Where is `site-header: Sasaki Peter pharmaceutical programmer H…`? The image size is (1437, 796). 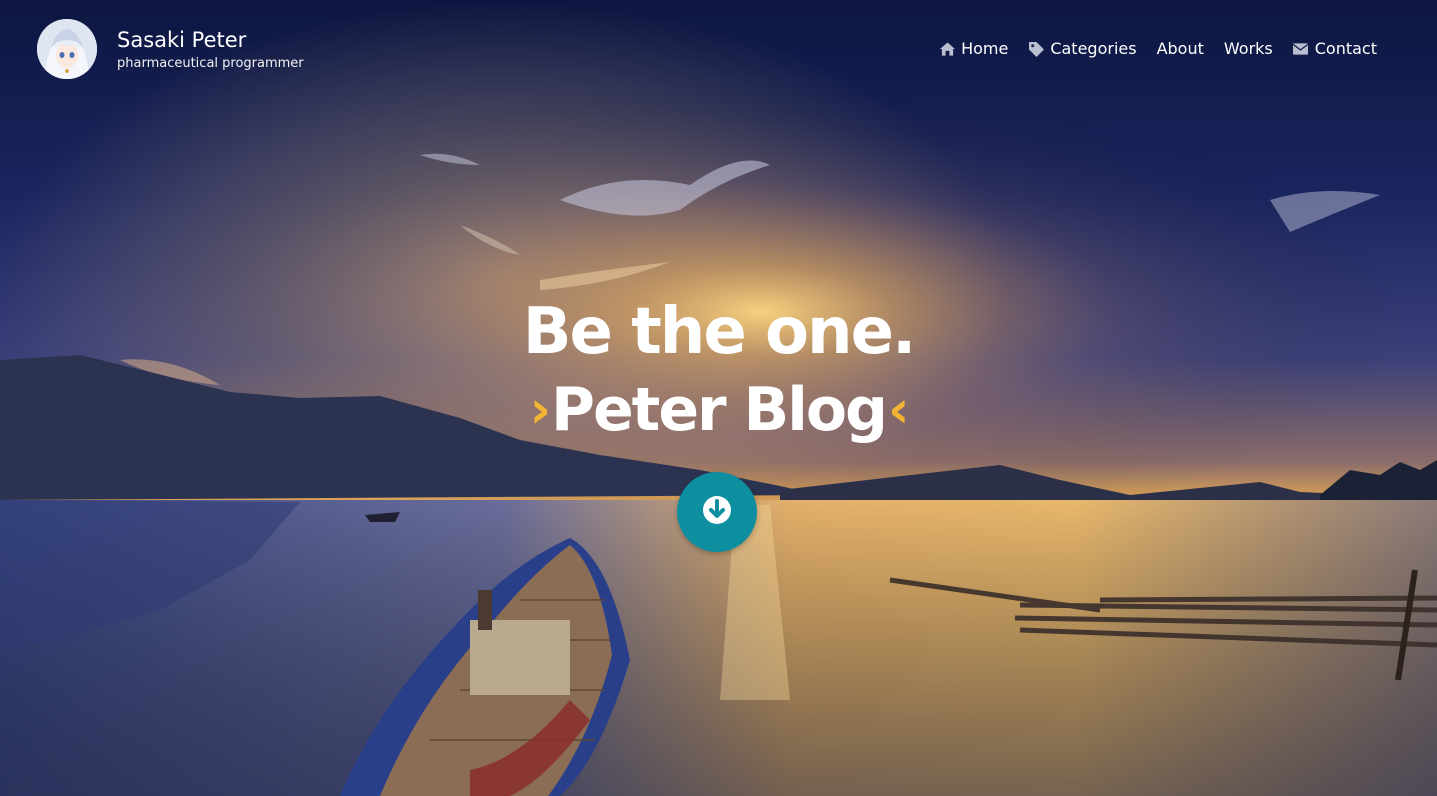
site-header: Sasaki Peter pharmaceutical programmer H… is located at coordinates (718, 50).